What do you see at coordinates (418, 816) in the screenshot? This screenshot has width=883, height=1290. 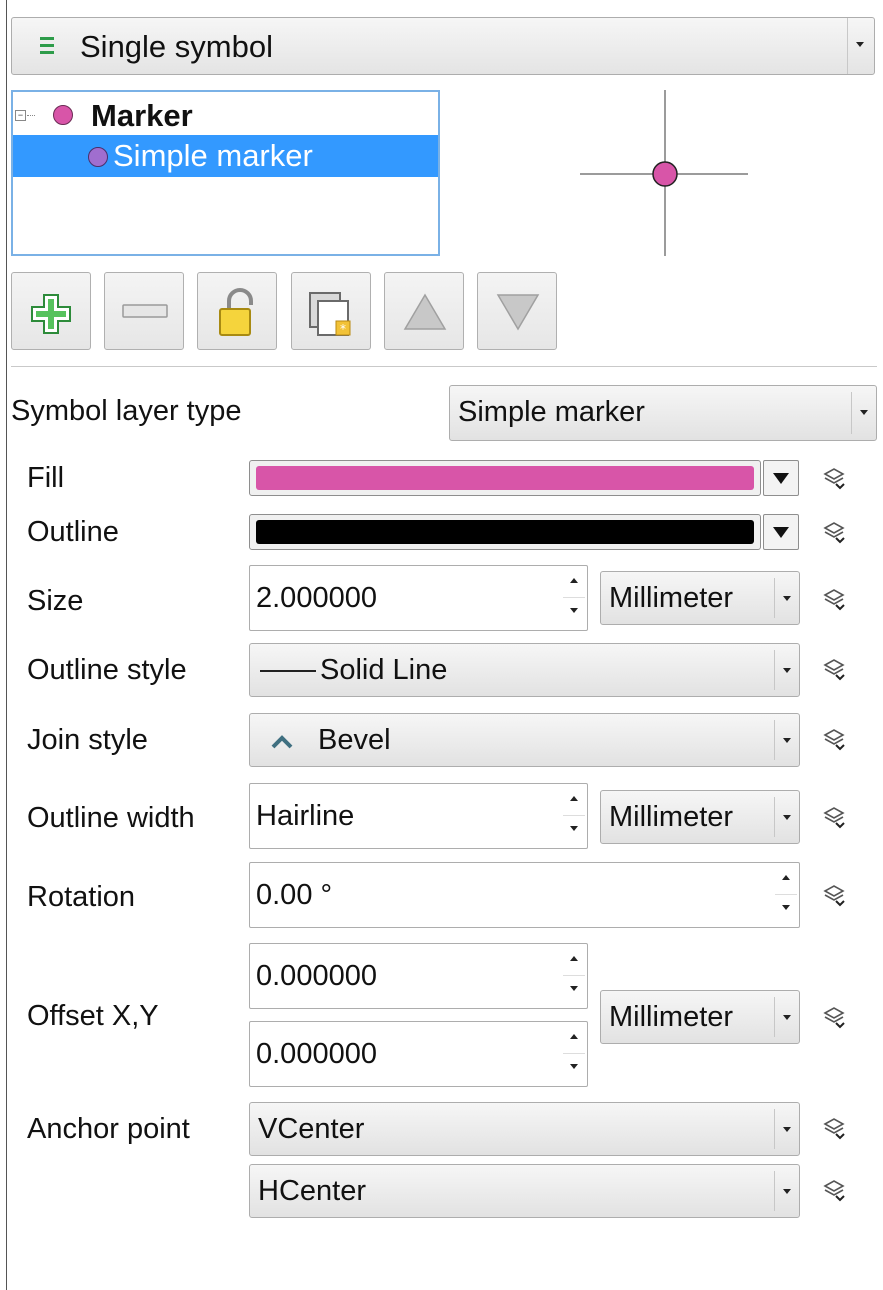 I see `outline-width-spinbox: Hairline` at bounding box center [418, 816].